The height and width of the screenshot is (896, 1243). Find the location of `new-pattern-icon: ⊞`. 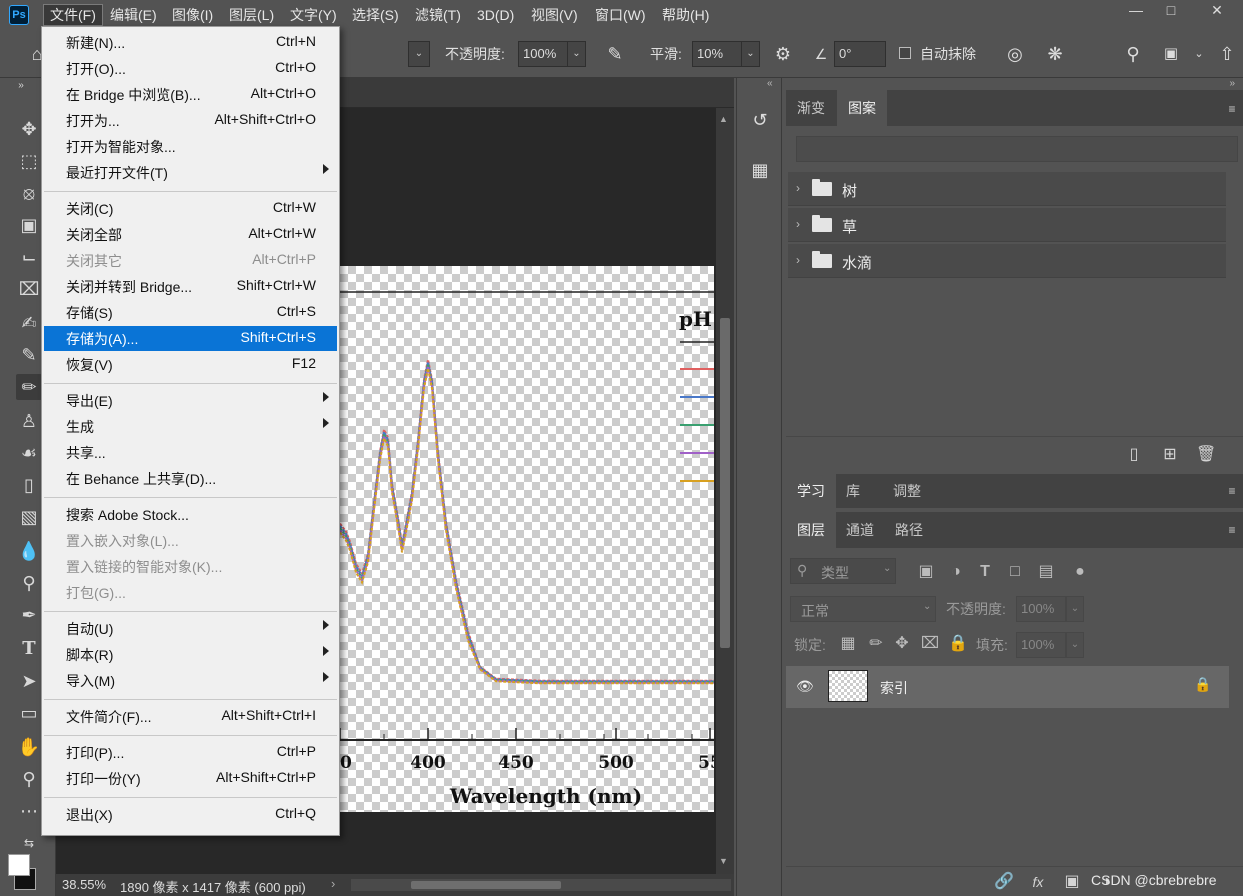

new-pattern-icon: ⊞ is located at coordinates (1170, 455).